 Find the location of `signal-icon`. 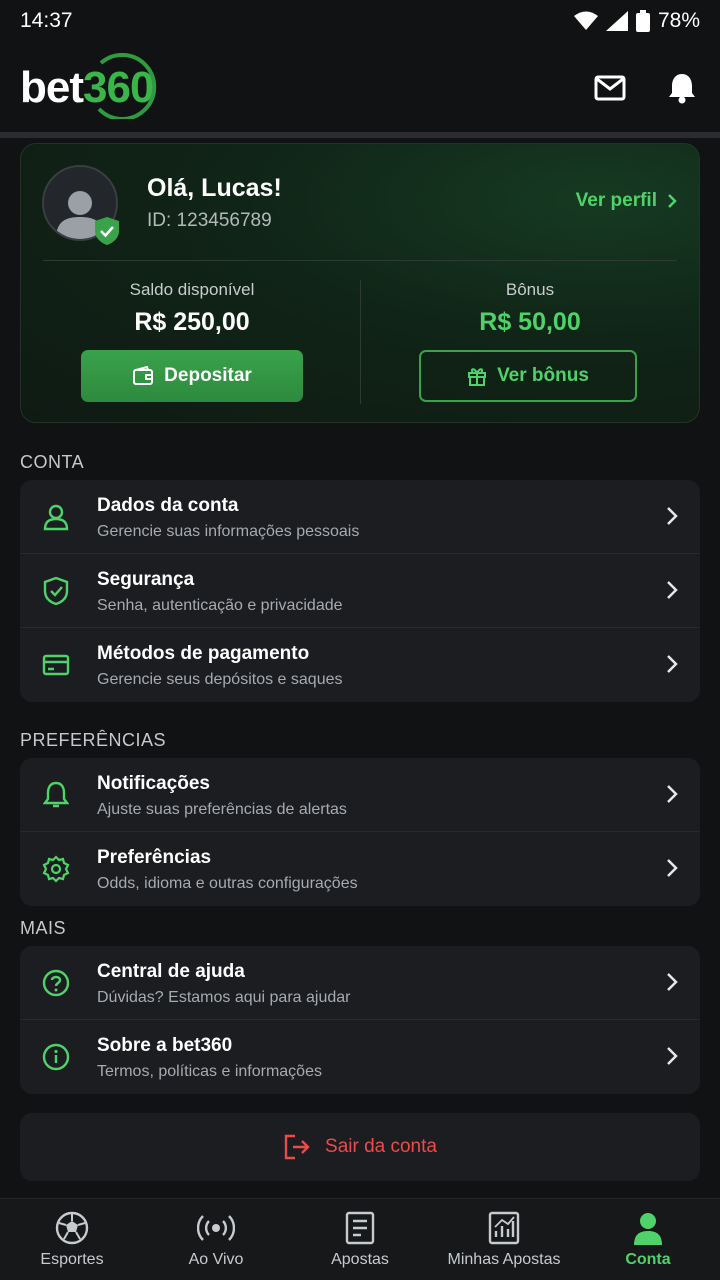

signal-icon is located at coordinates (616, 21).